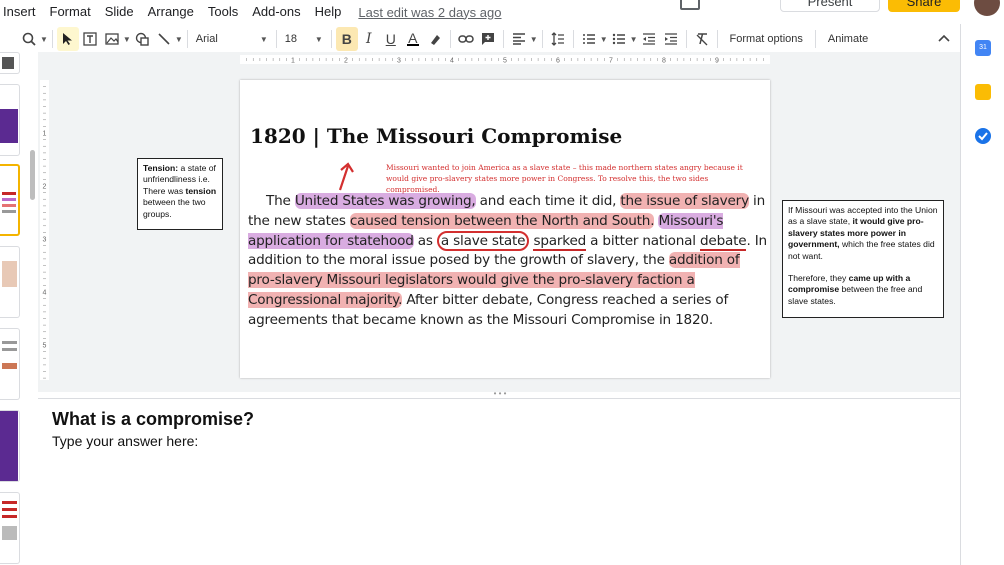 The width and height of the screenshot is (1004, 565). What do you see at coordinates (291, 39) in the screenshot?
I see `font-size-value: 18` at bounding box center [291, 39].